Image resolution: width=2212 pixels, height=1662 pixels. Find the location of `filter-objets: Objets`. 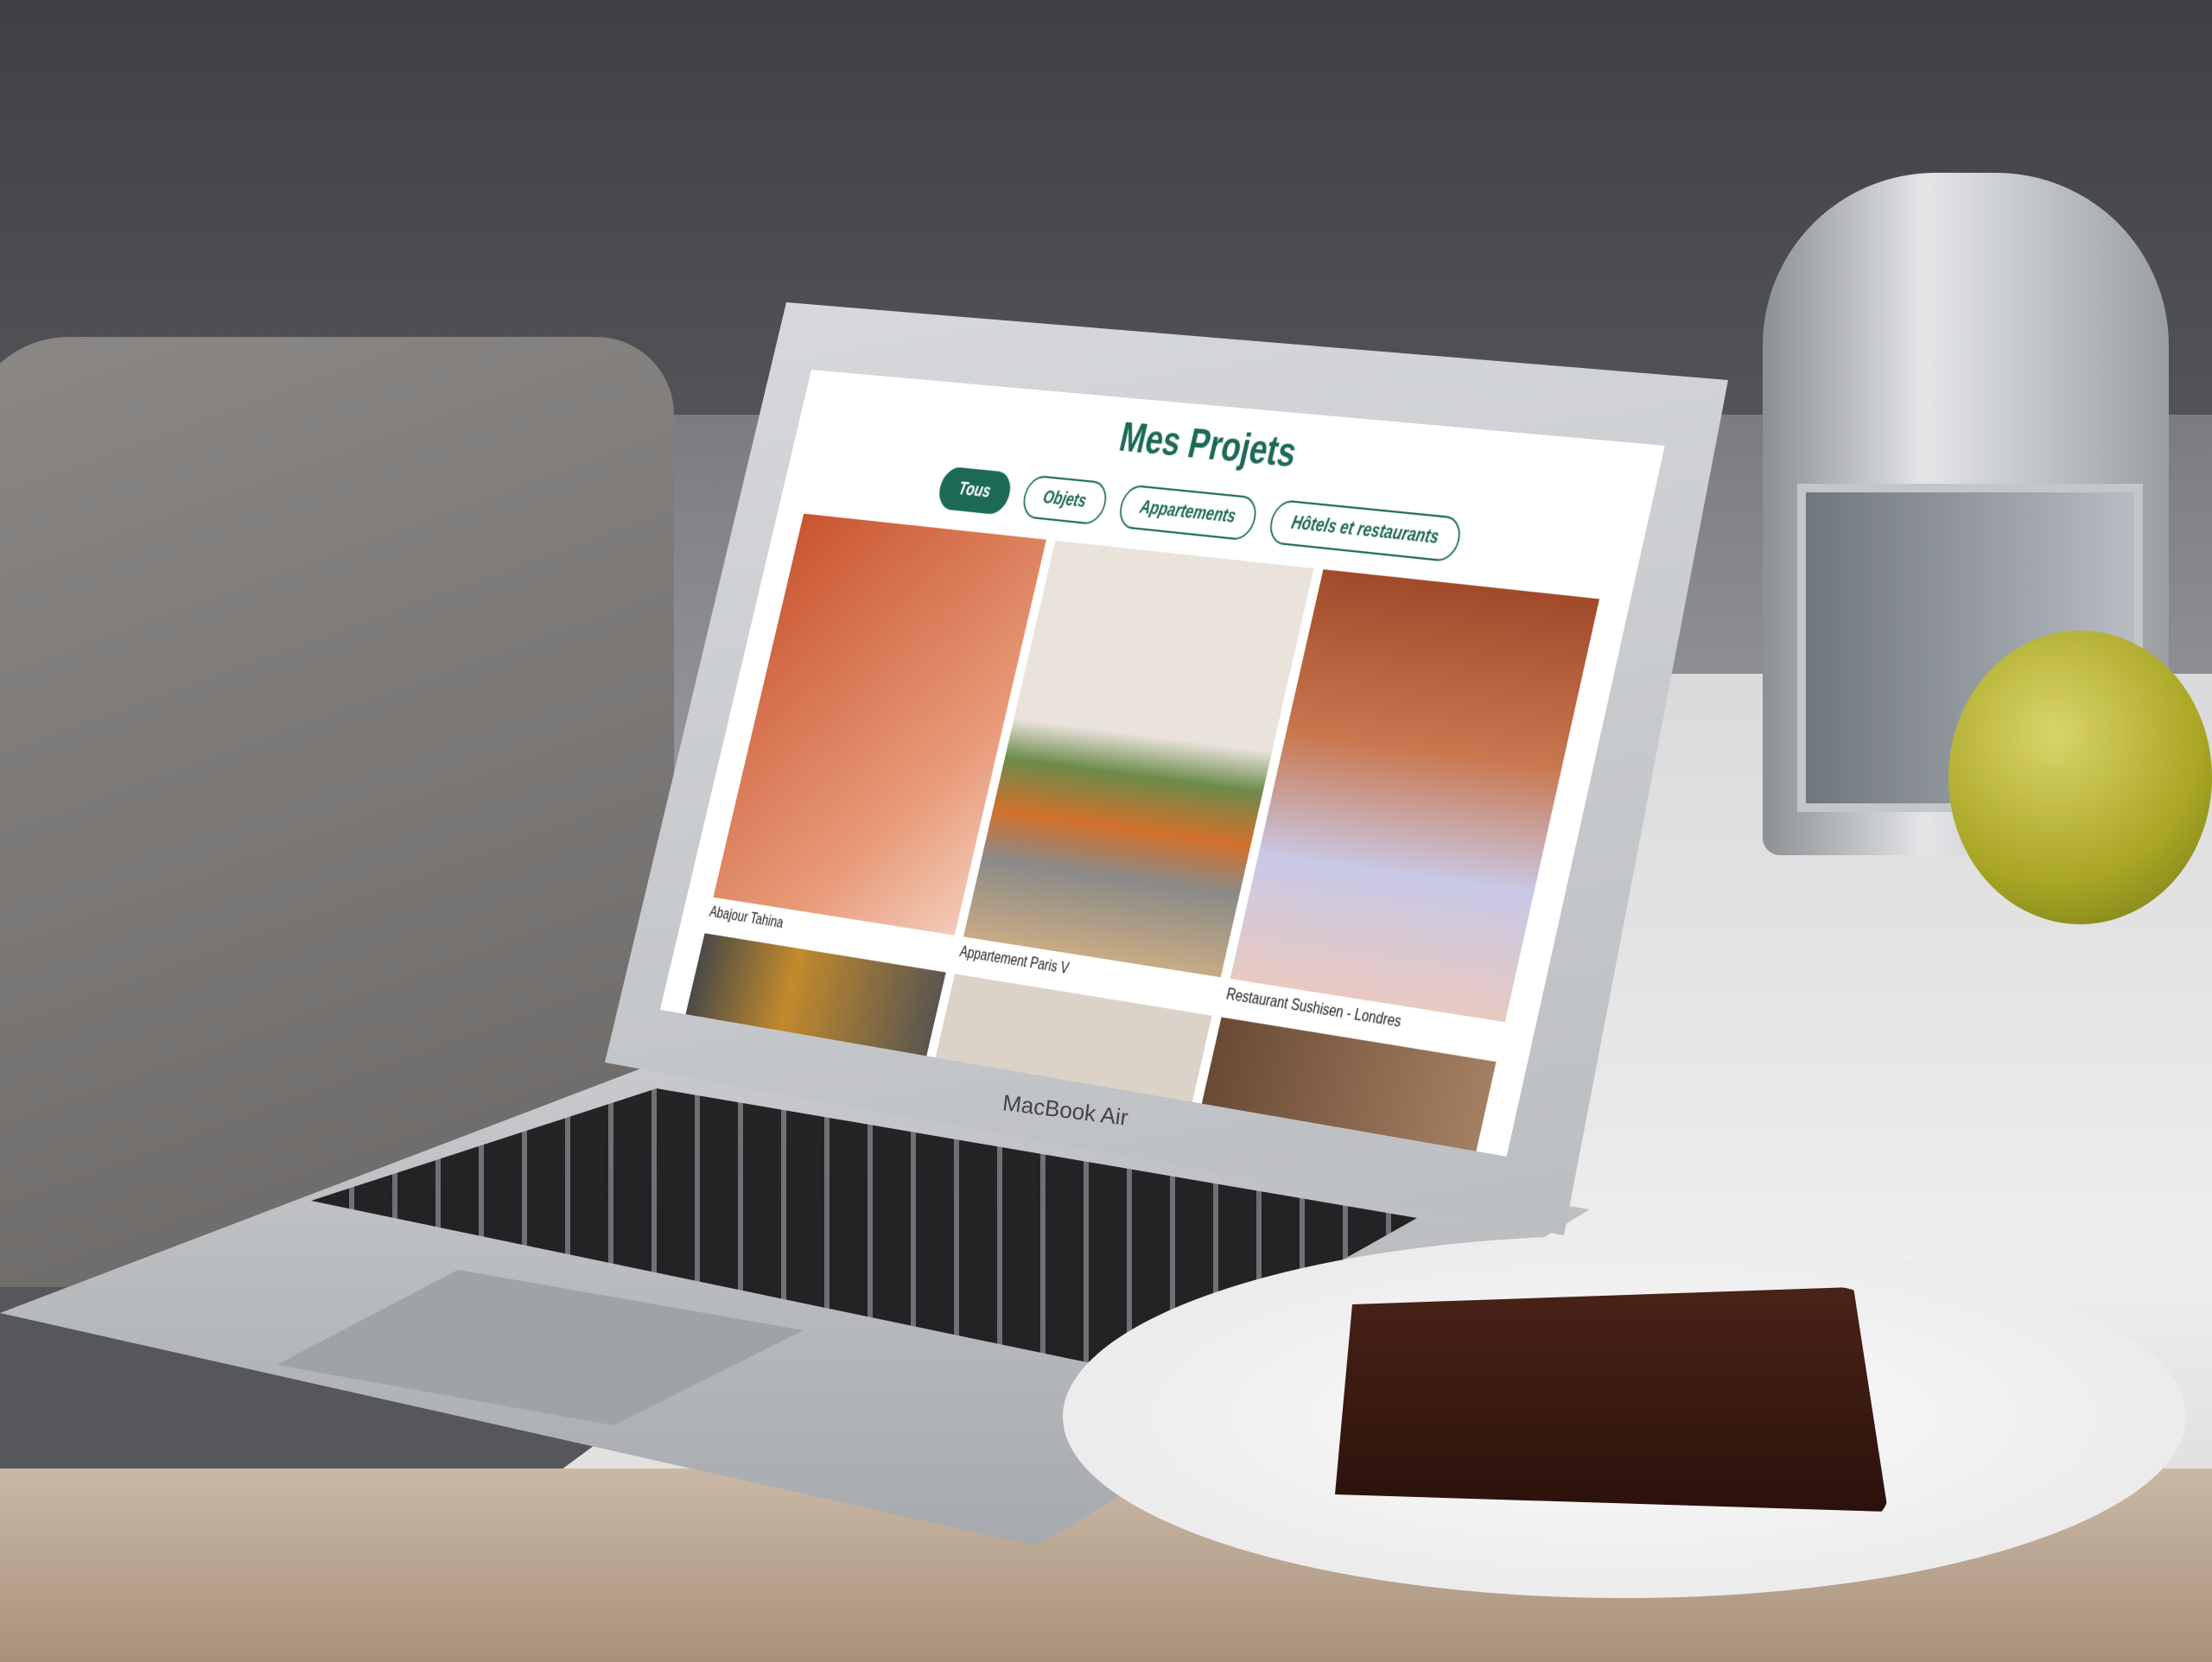

filter-objets: Objets is located at coordinates (1065, 500).